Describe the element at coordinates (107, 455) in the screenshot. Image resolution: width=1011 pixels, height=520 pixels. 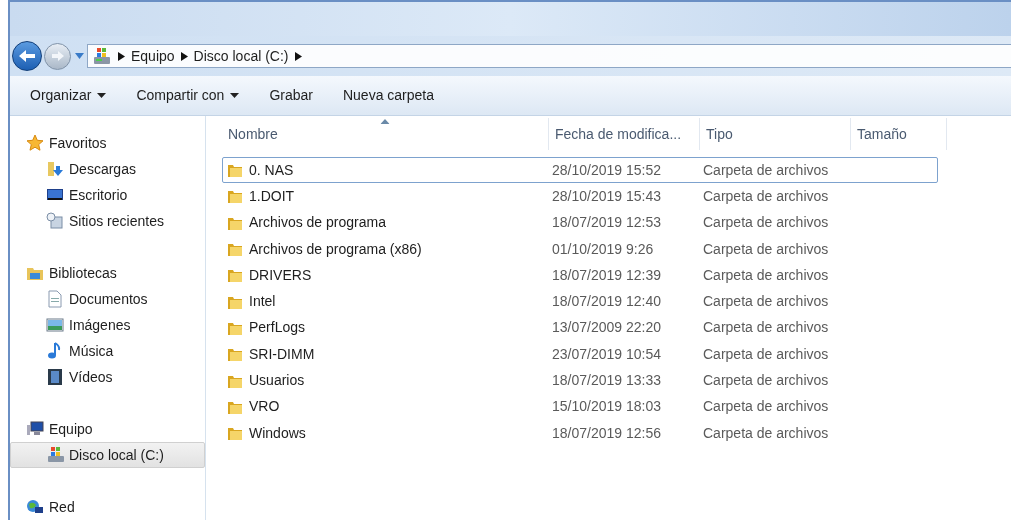
I see `sidebar-item: Disco local (C:)` at that location.